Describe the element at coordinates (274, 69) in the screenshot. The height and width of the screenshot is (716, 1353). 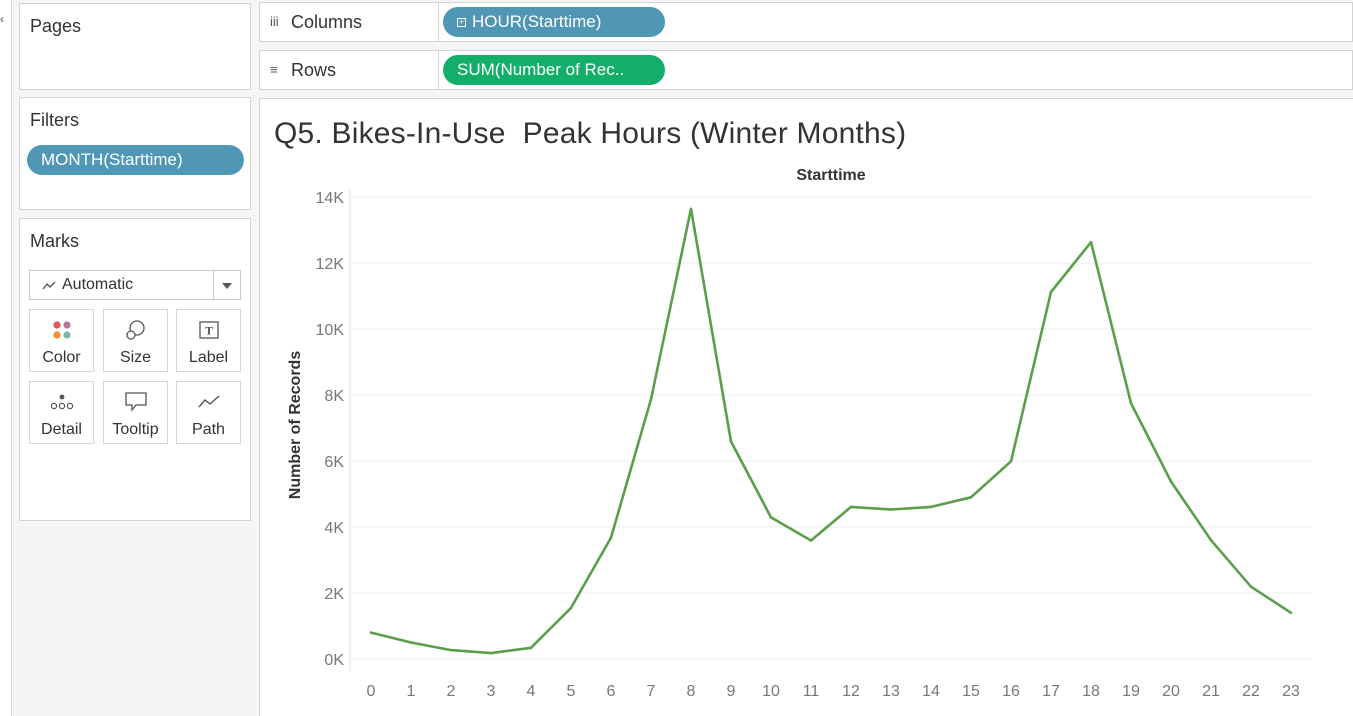
I see `rows-icon: ≡` at that location.